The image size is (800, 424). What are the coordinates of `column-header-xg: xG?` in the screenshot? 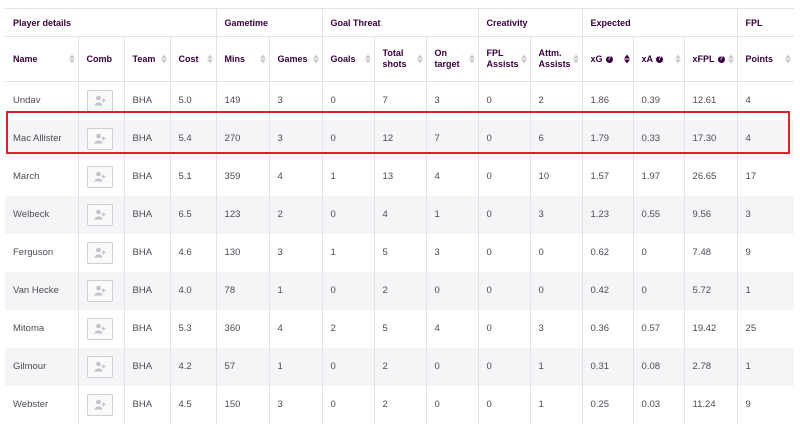 It's located at (608, 59).